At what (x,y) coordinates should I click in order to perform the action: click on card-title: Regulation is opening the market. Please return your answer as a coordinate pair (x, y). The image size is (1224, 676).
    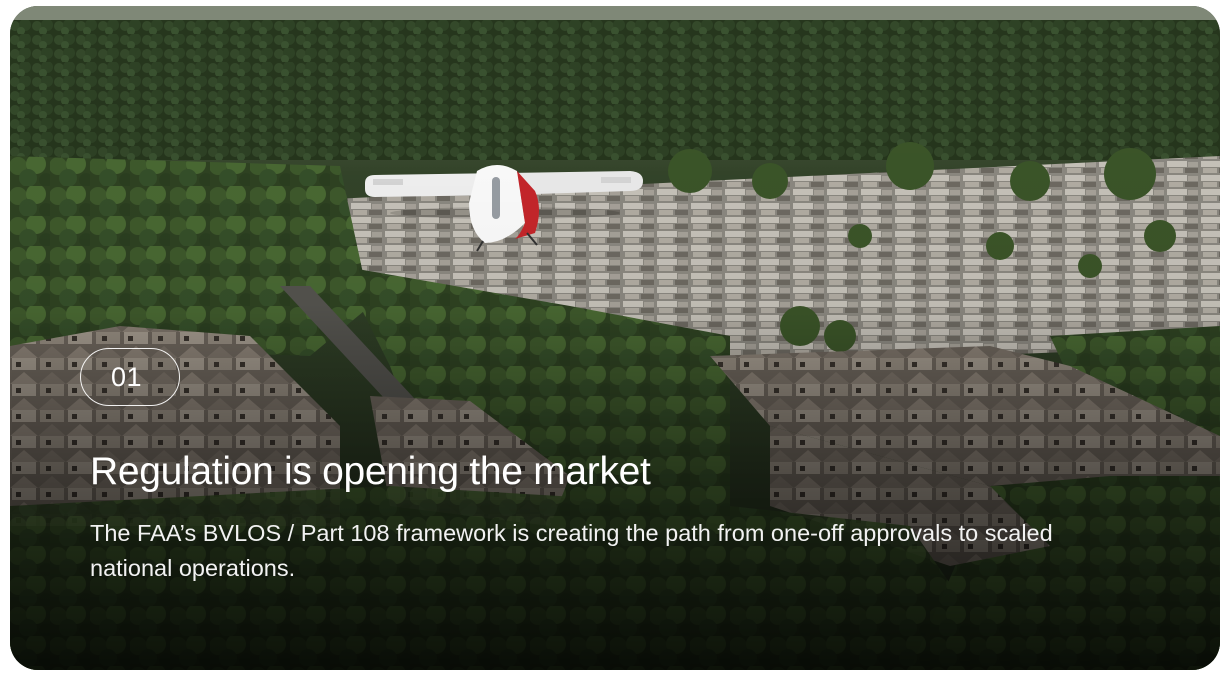
    Looking at the image, I should click on (370, 471).